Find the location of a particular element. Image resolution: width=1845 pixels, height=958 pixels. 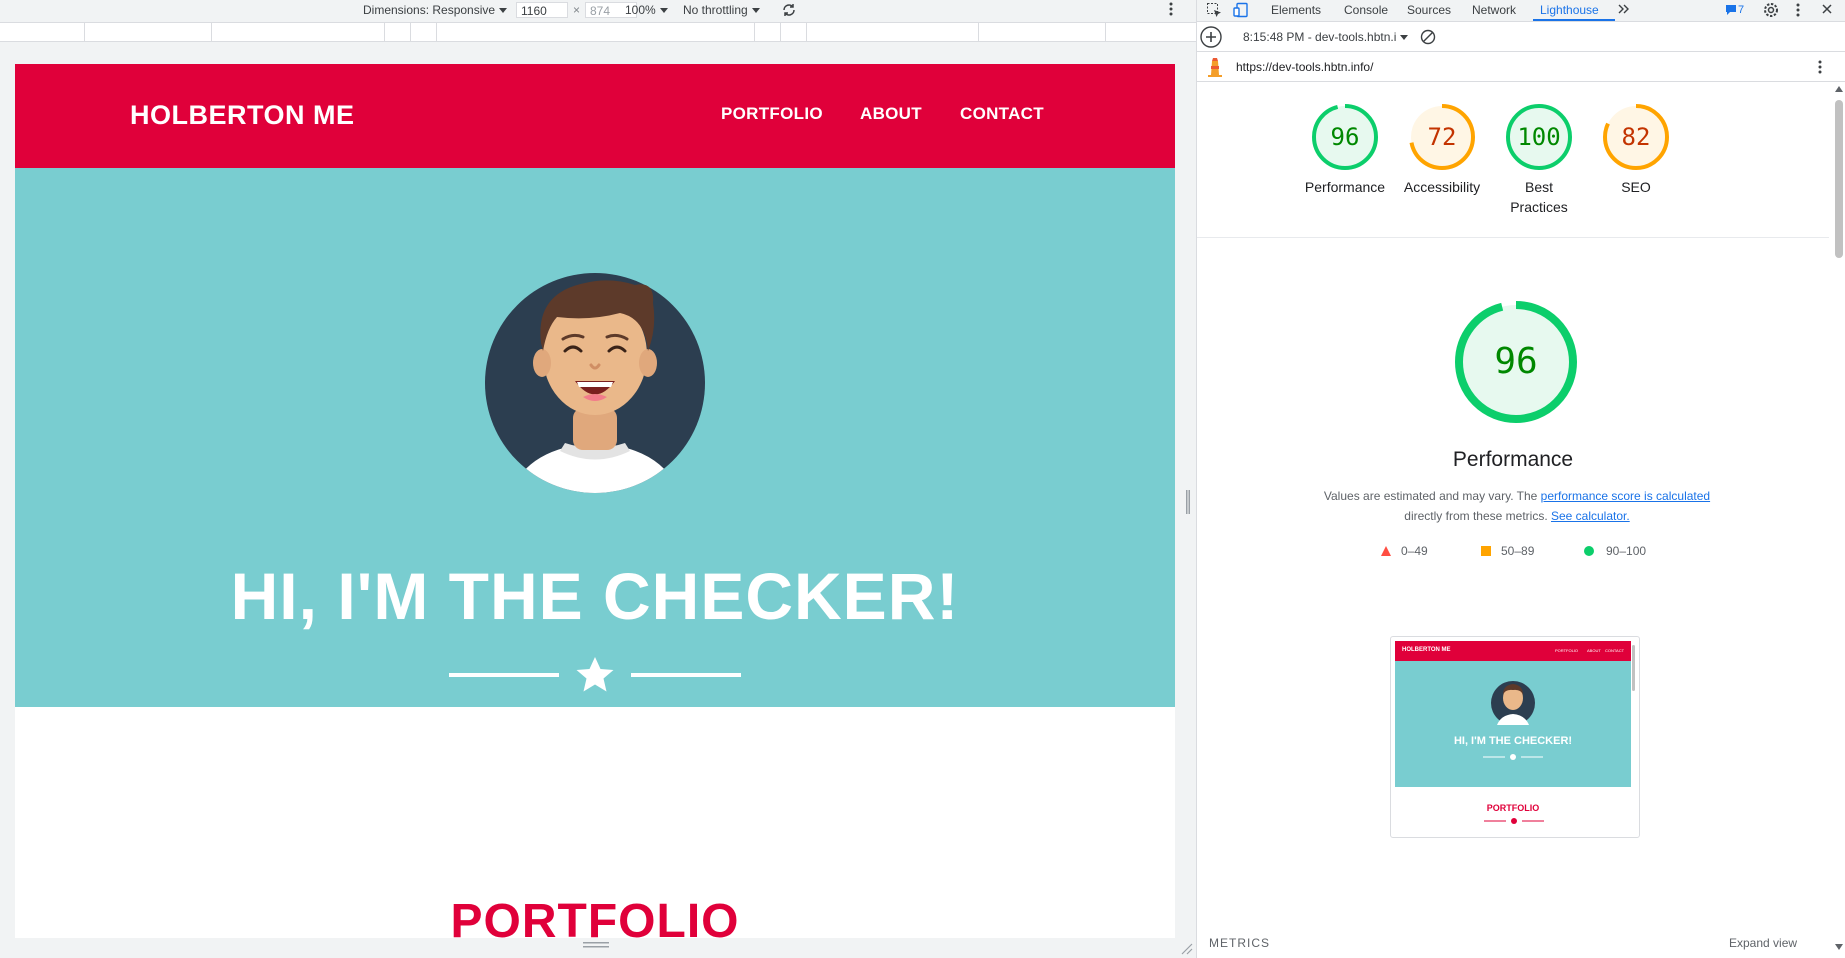

metrics-heading: METRICS is located at coordinates (1239, 943).